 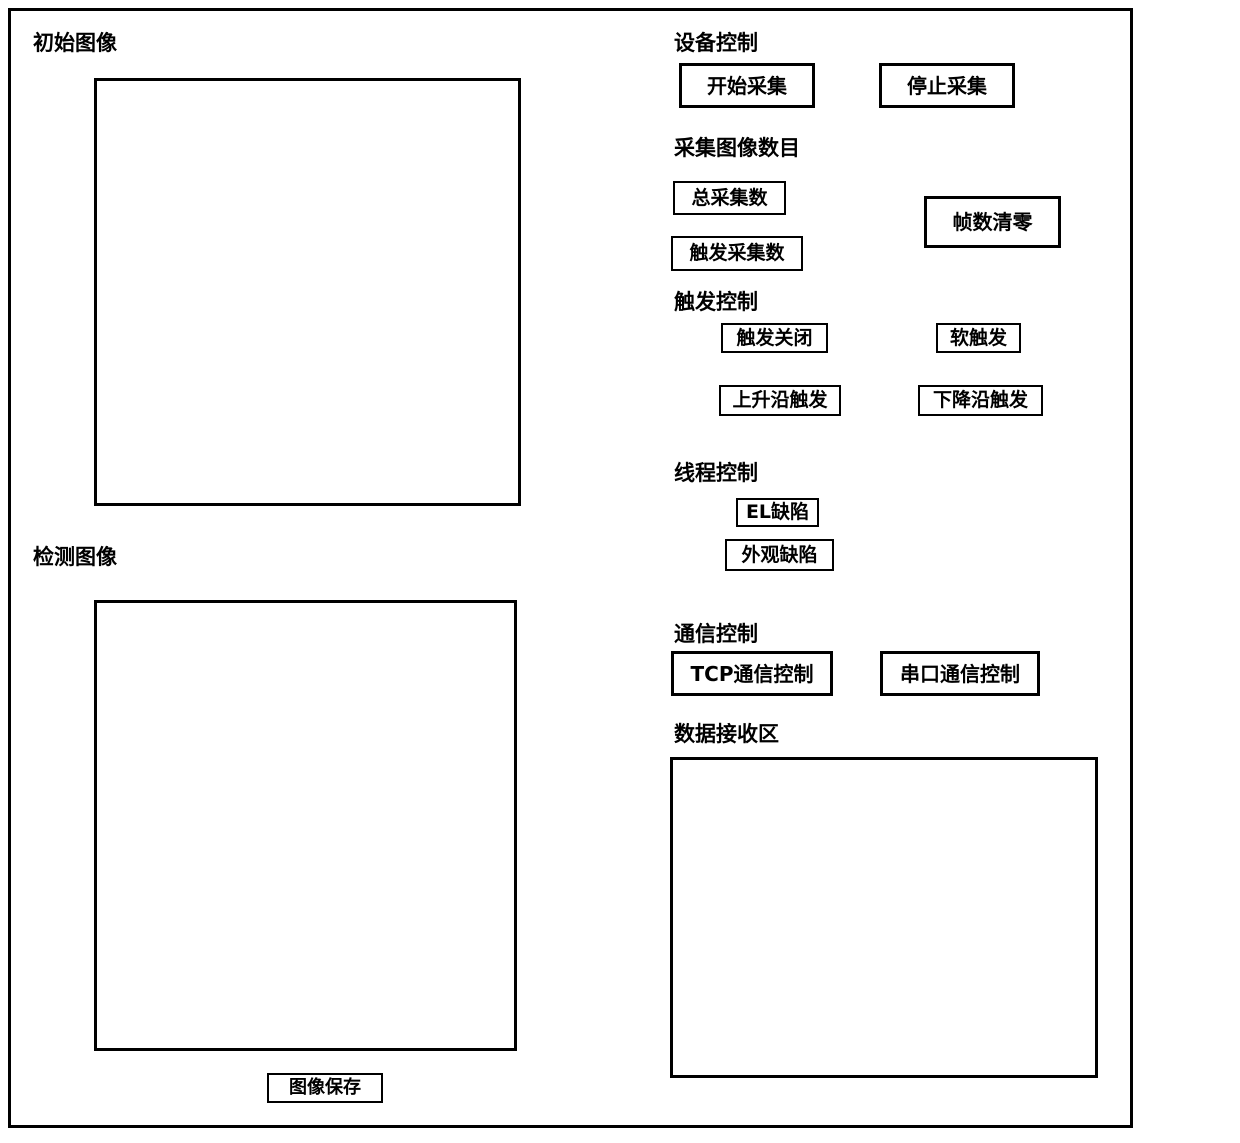 I want to click on serial-communication-button: 串口通信控制, so click(x=960, y=673).